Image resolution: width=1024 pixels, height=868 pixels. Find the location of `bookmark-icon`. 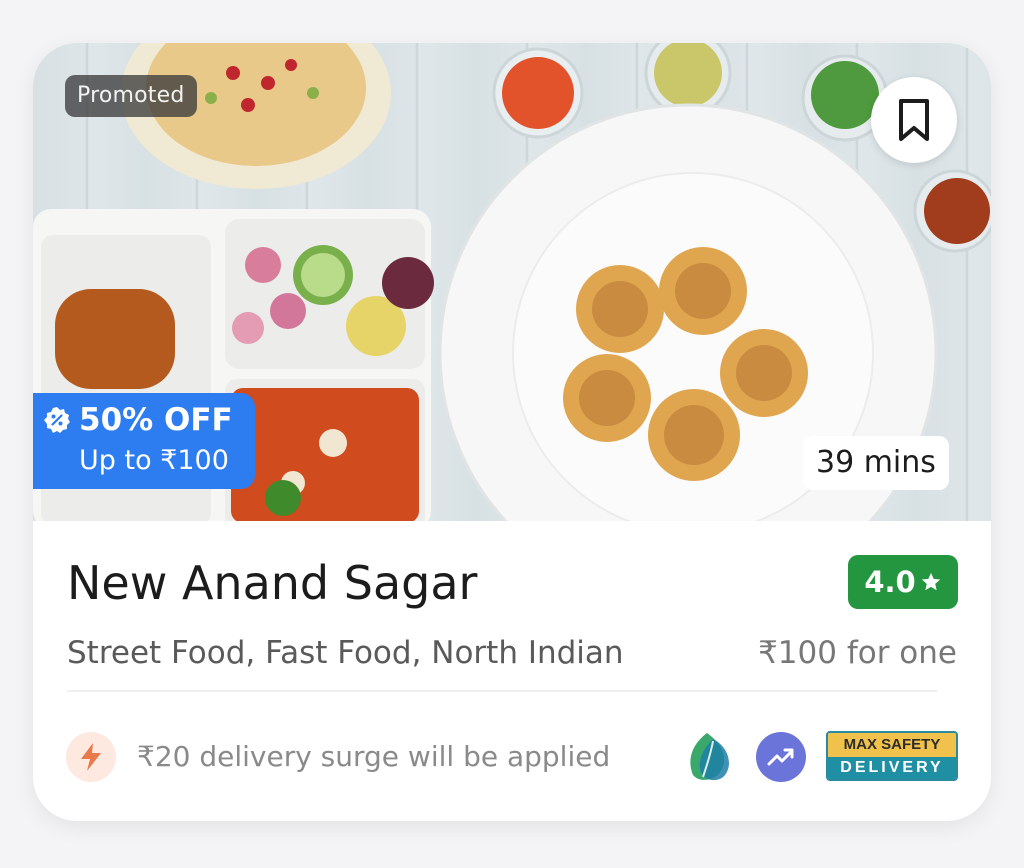

bookmark-icon is located at coordinates (914, 120).